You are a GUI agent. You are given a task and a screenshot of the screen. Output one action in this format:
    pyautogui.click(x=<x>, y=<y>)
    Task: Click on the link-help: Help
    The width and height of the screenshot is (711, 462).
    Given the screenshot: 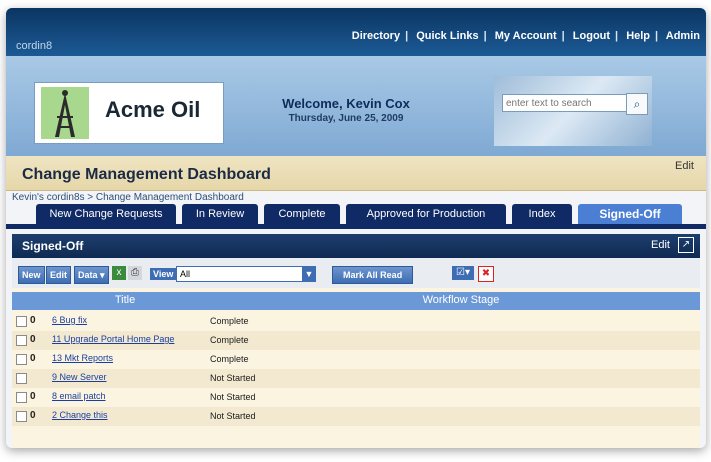 What is the action you would take?
    pyautogui.click(x=638, y=36)
    